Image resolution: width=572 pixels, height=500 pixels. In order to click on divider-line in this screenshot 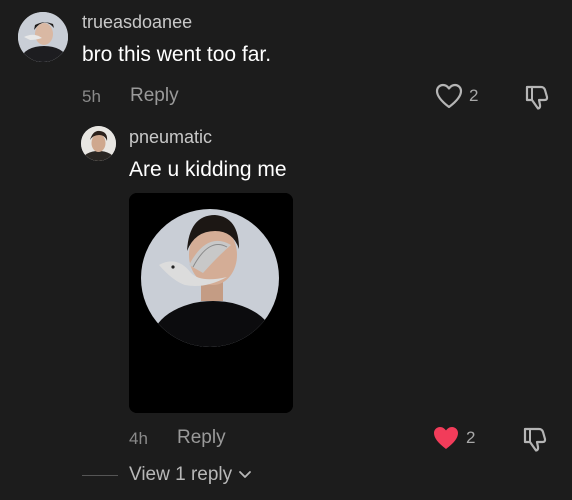, I will do `click(100, 475)`.